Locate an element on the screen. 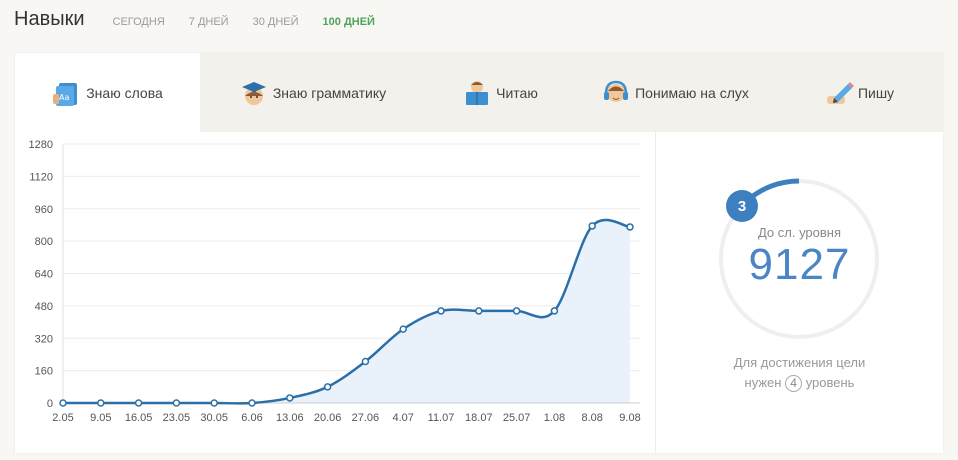 This screenshot has height=460, width=958. goal-text-after: уровень is located at coordinates (830, 382).